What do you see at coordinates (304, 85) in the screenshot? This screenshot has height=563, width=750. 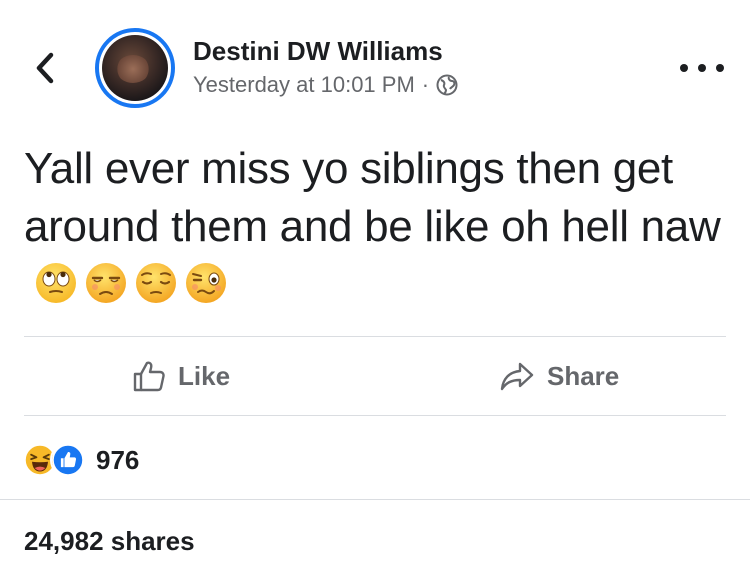 I see `post-timestamp: Yesterday at 10:01 PM` at bounding box center [304, 85].